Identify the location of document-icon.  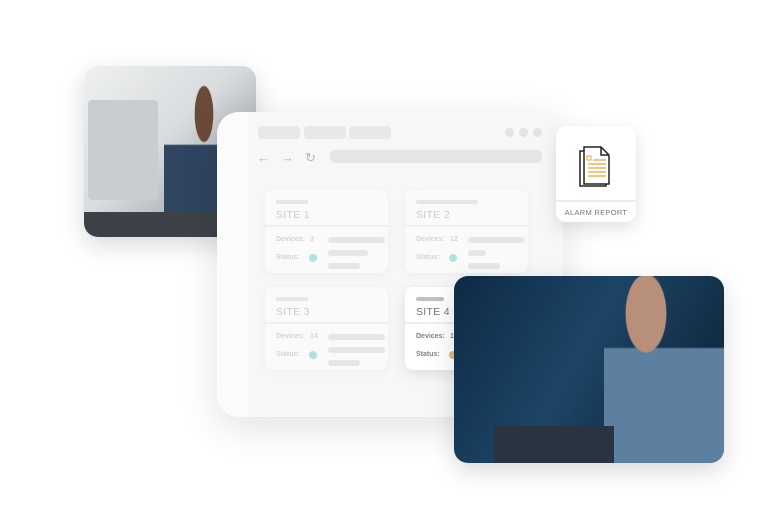
(594, 166).